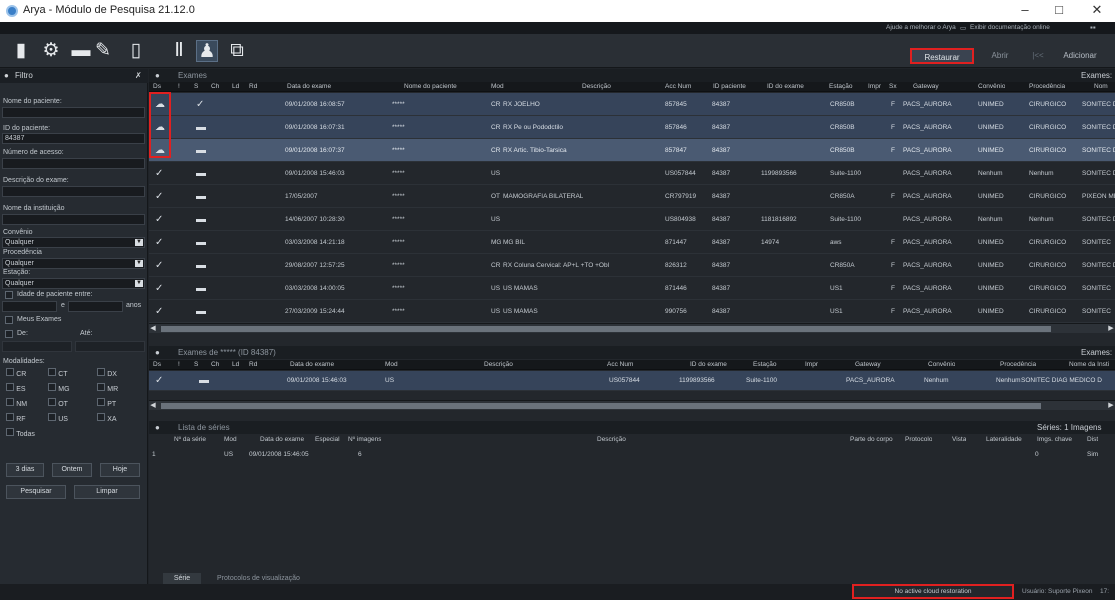  What do you see at coordinates (182, 578) in the screenshot?
I see `tab-series: Série` at bounding box center [182, 578].